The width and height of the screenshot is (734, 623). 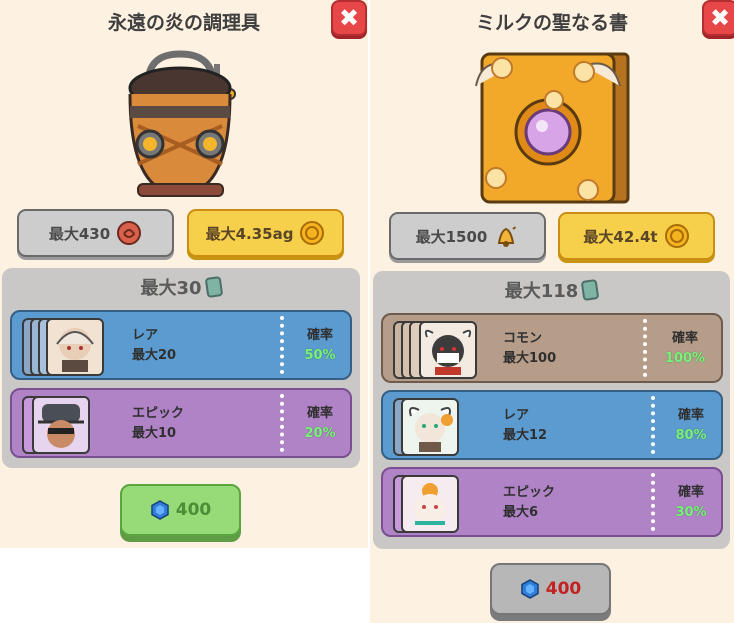 What do you see at coordinates (182, 123) in the screenshot?
I see `cooking-pot-icon` at bounding box center [182, 123].